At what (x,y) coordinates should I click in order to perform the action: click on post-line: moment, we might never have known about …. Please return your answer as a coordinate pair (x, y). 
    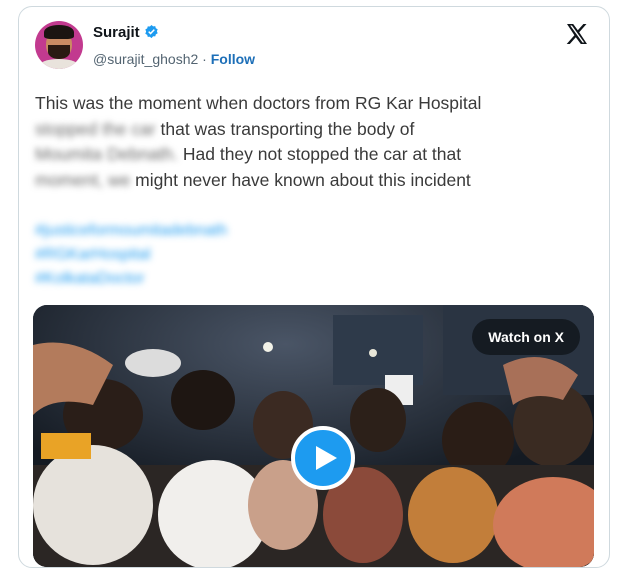
    Looking at the image, I should click on (253, 179).